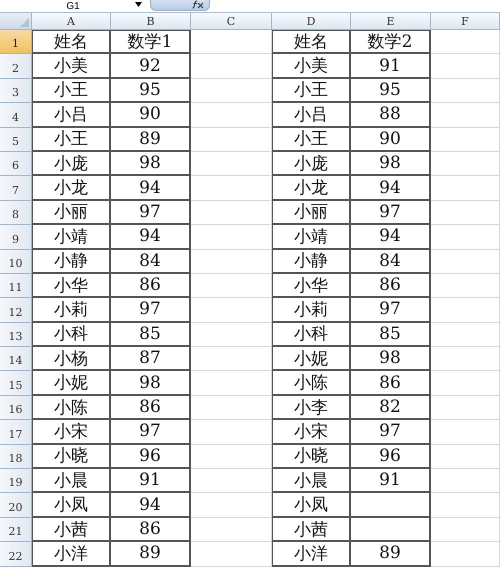 The image size is (500, 569). I want to click on row-header: 9, so click(16, 237).